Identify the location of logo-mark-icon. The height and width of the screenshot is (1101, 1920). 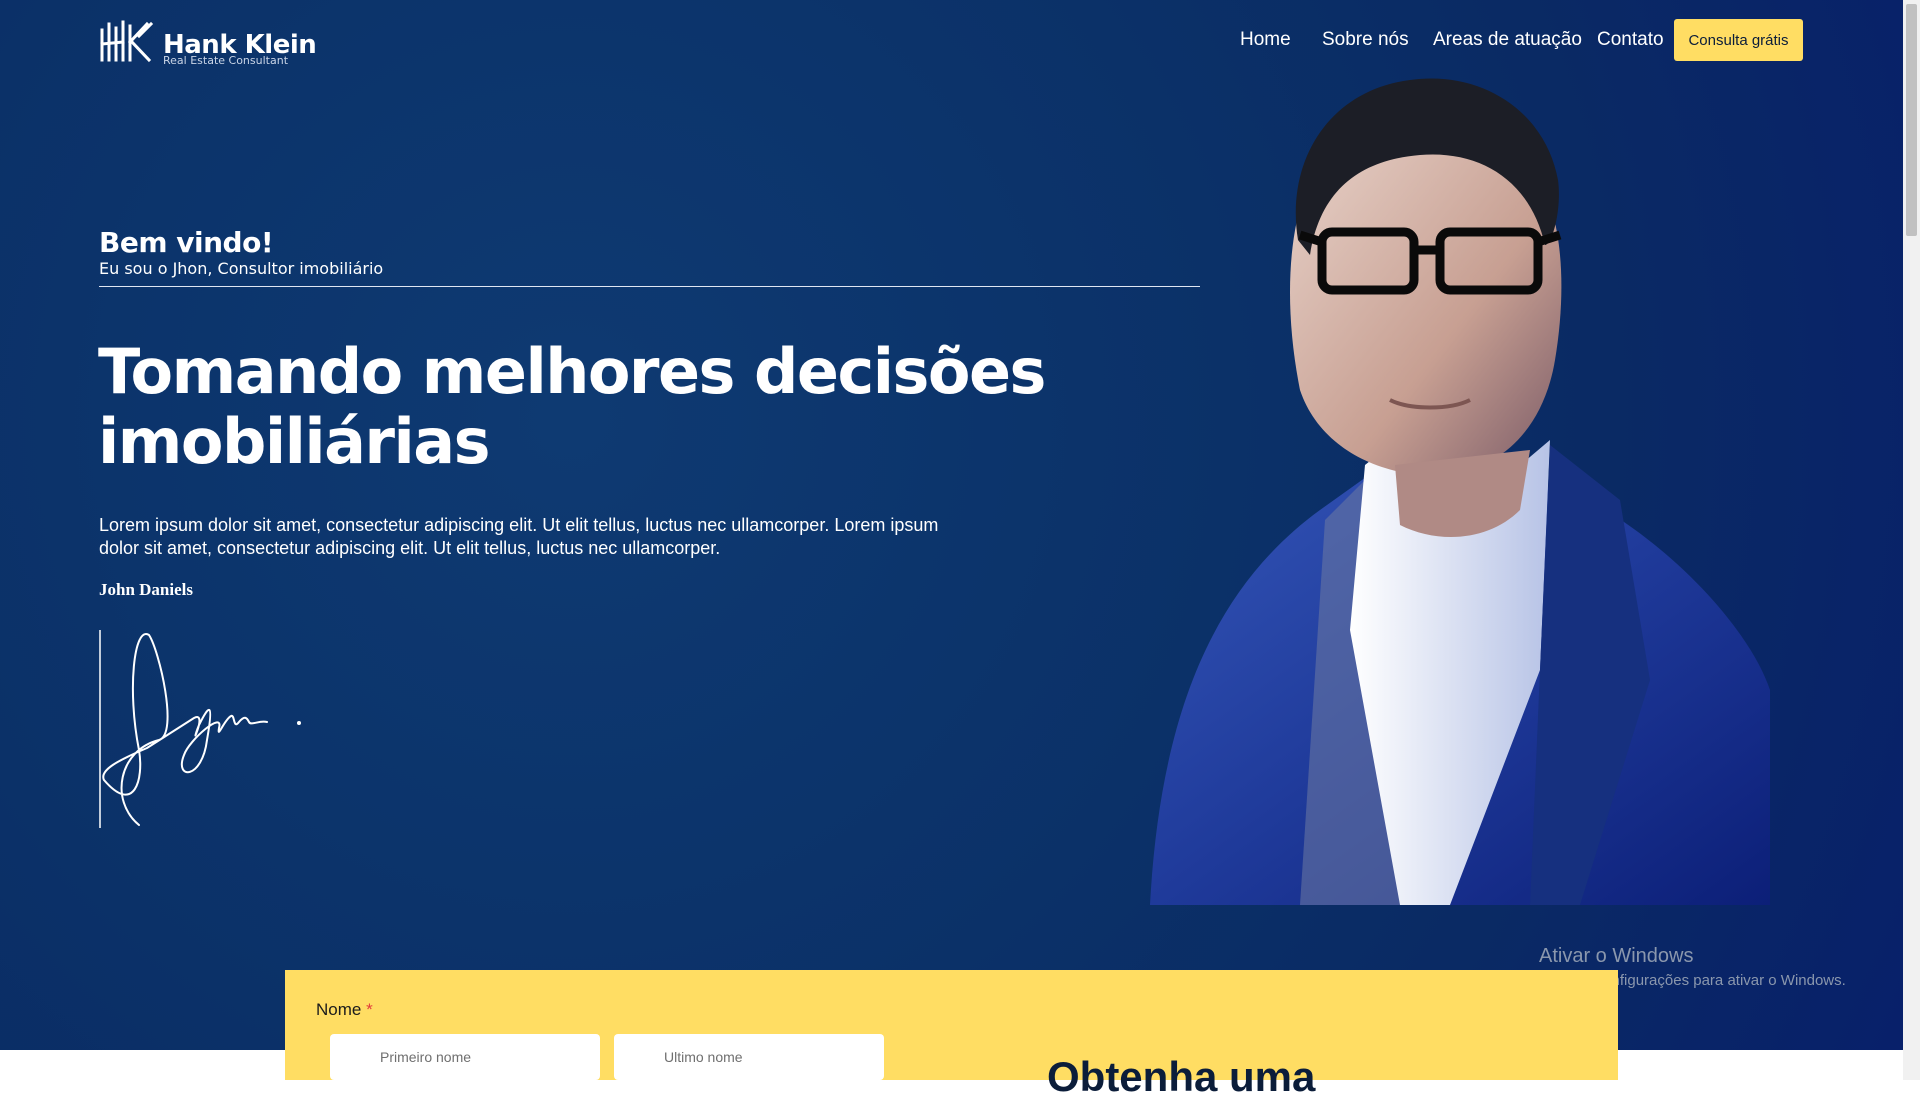
(127, 41).